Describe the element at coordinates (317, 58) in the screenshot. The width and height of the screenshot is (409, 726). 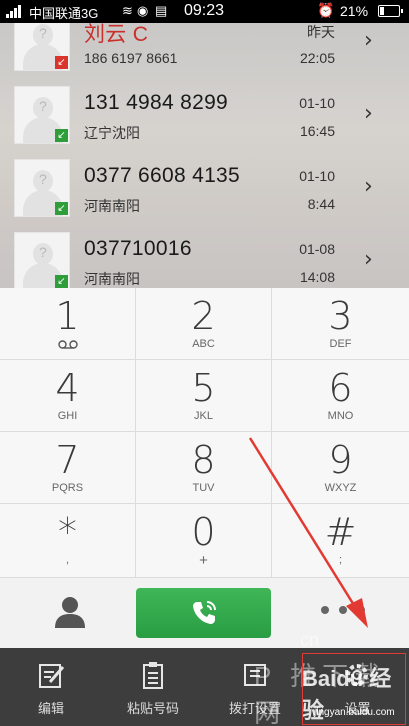
I see `call-time: 22:05` at that location.